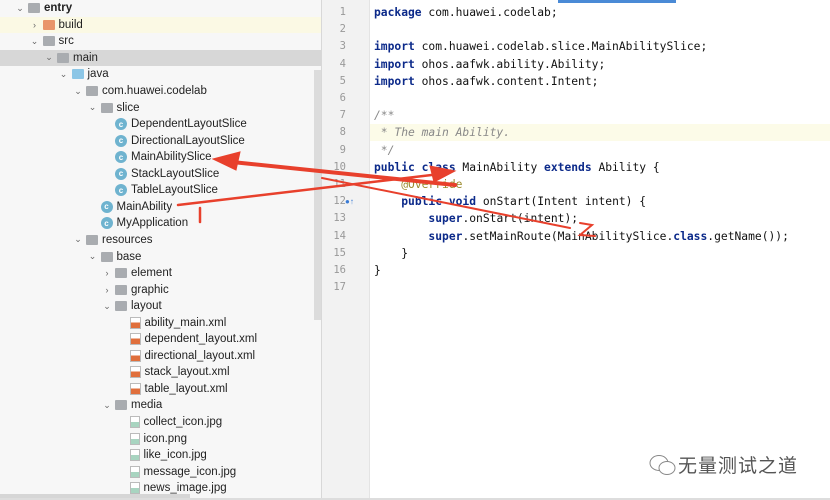 The height and width of the screenshot is (500, 830). What do you see at coordinates (34, 8) in the screenshot?
I see `module-folder-icon` at bounding box center [34, 8].